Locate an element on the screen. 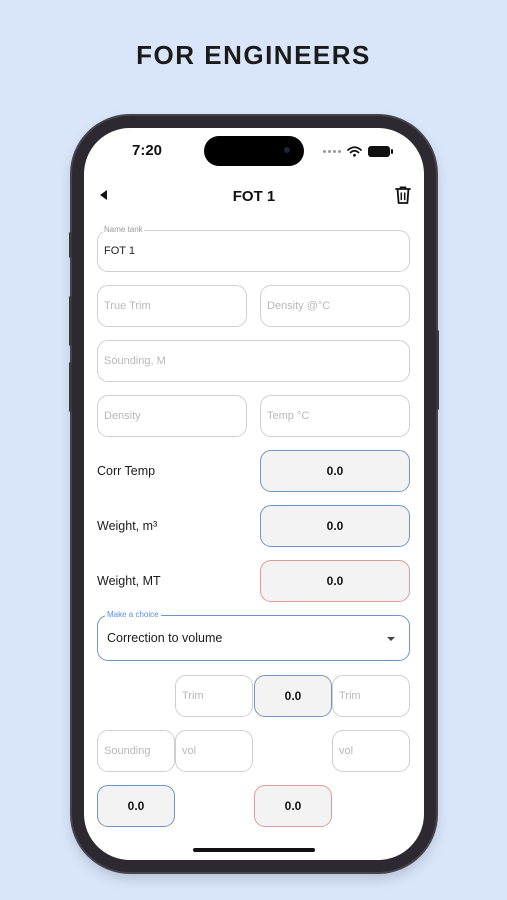  nav-bar: FOT 1 is located at coordinates (254, 196).